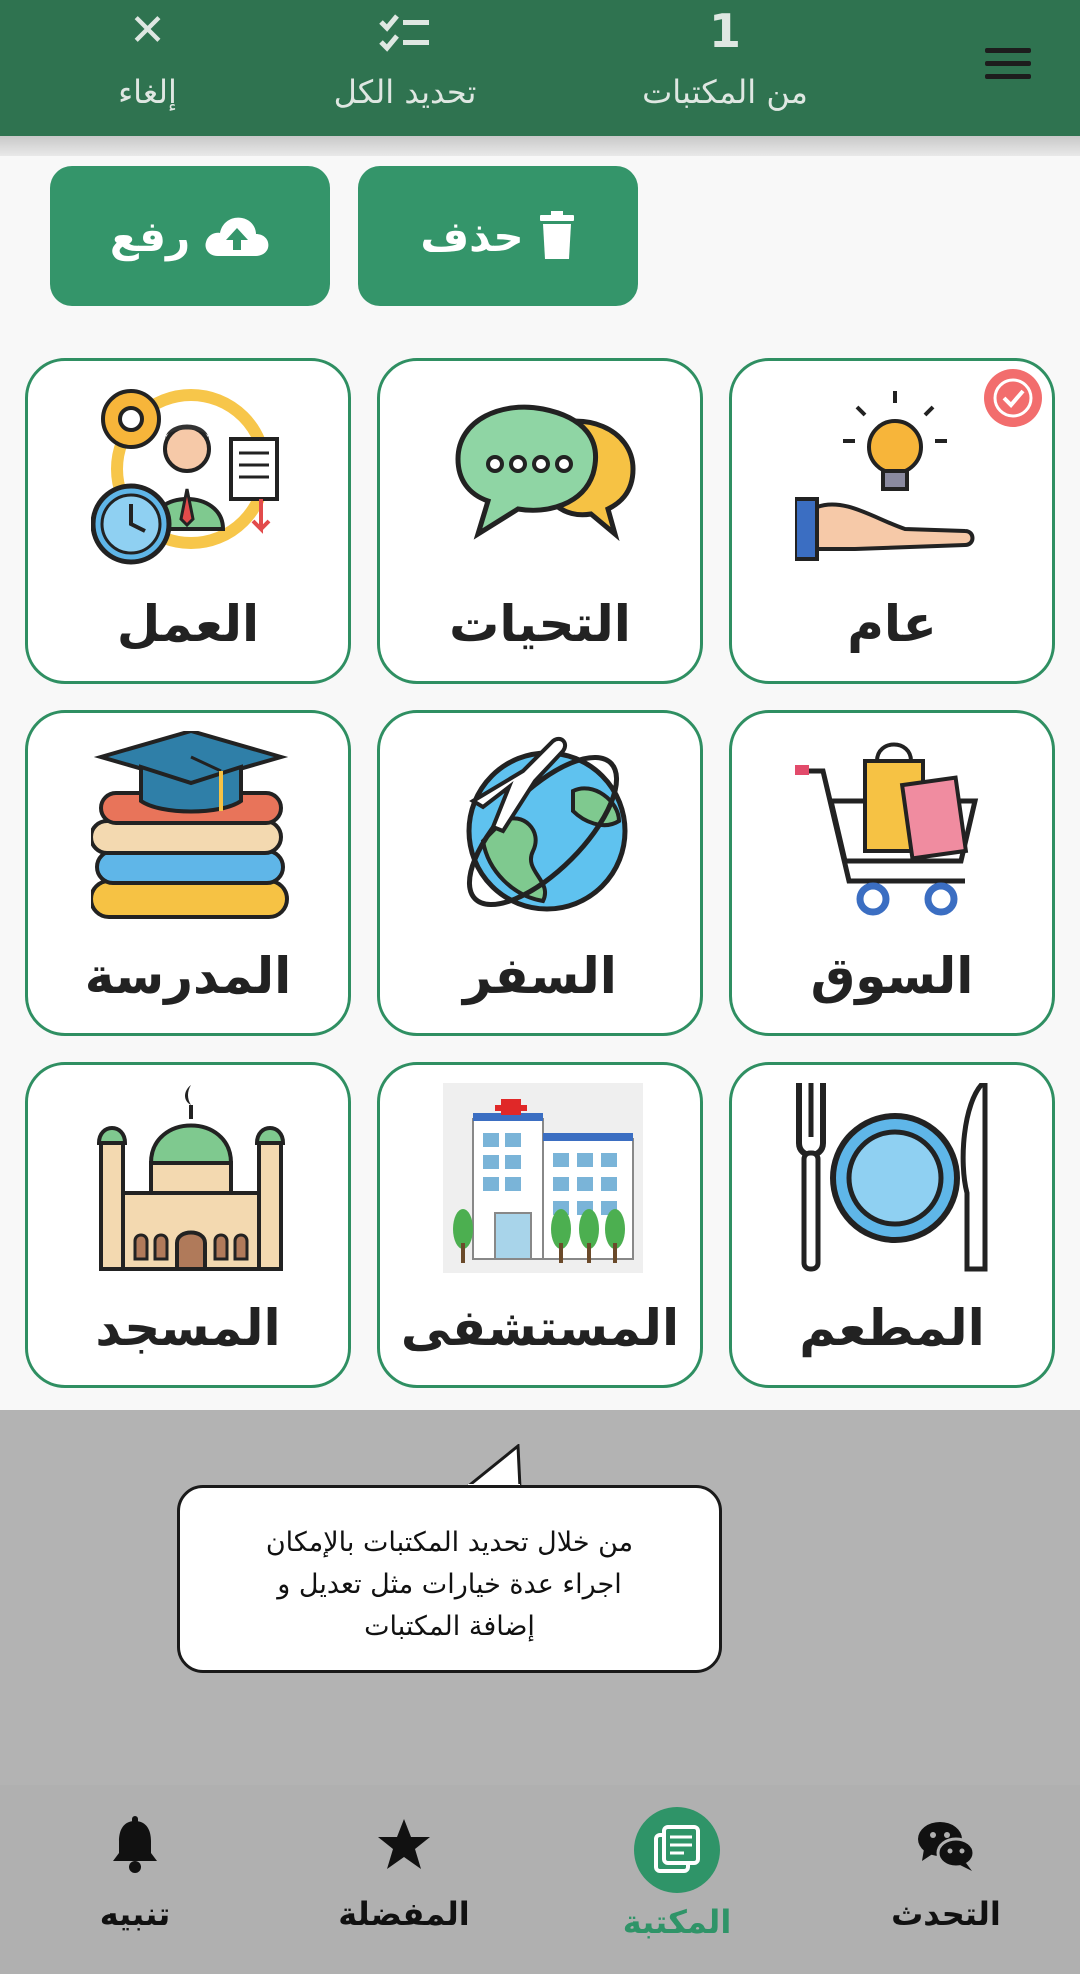  What do you see at coordinates (404, 1844) in the screenshot?
I see `star-icon` at bounding box center [404, 1844].